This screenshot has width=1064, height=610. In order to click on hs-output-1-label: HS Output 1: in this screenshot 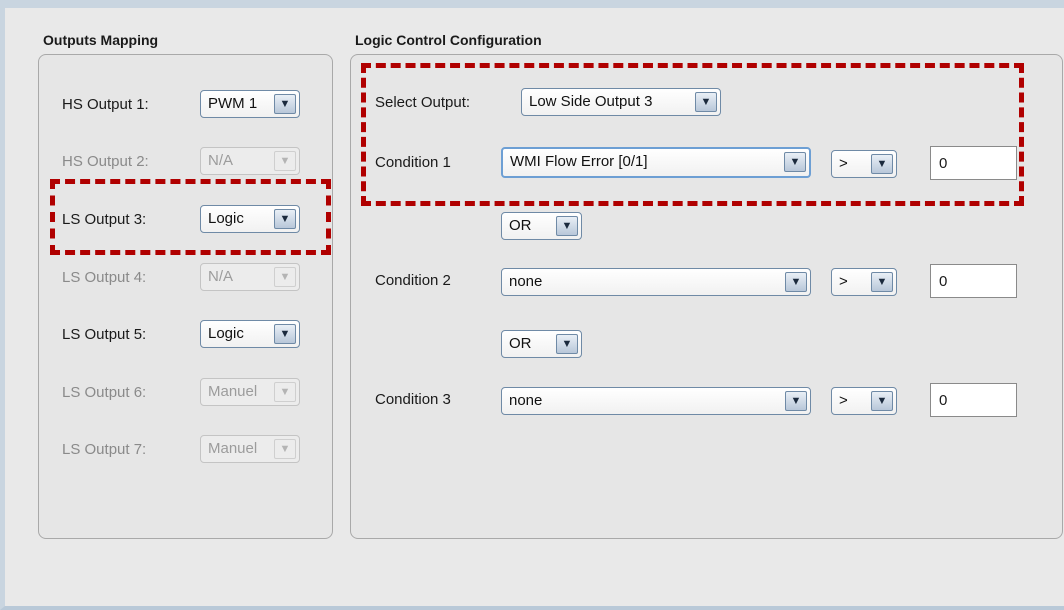, I will do `click(105, 104)`.